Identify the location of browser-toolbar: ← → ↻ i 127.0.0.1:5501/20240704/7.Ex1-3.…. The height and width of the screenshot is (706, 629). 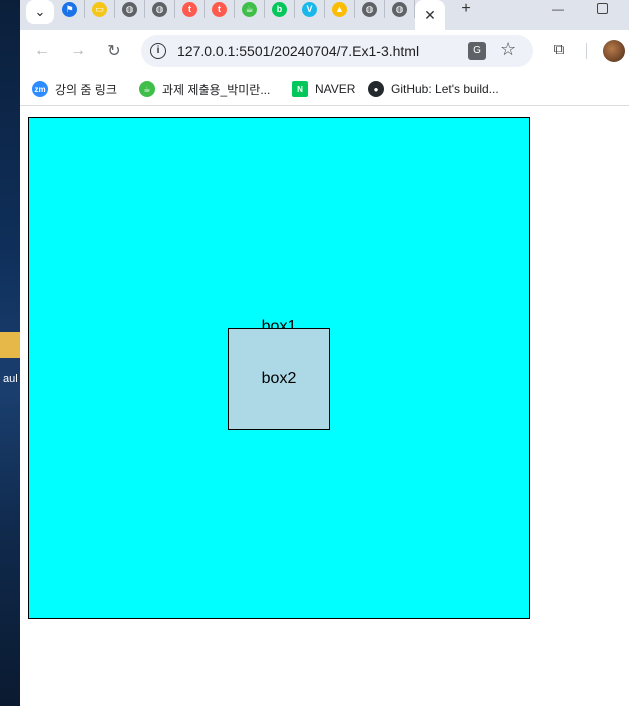
(324, 51).